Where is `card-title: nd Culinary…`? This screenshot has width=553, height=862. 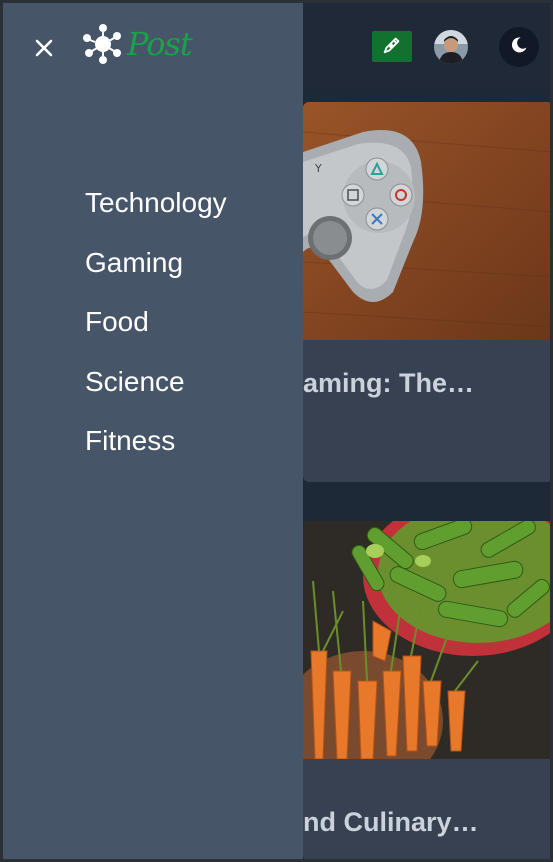
card-title: nd Culinary… is located at coordinates (391, 822).